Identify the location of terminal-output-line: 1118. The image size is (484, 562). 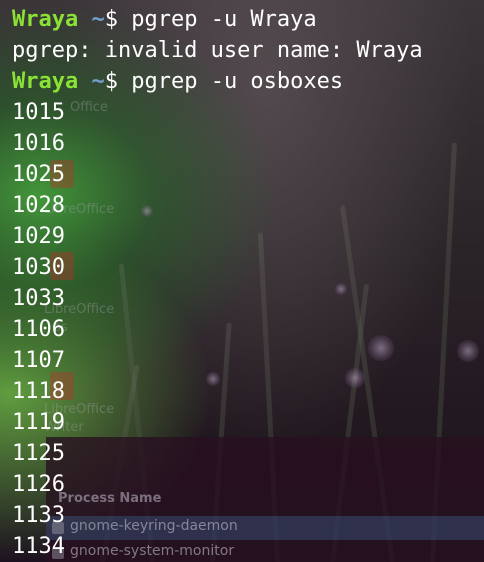
(38, 391).